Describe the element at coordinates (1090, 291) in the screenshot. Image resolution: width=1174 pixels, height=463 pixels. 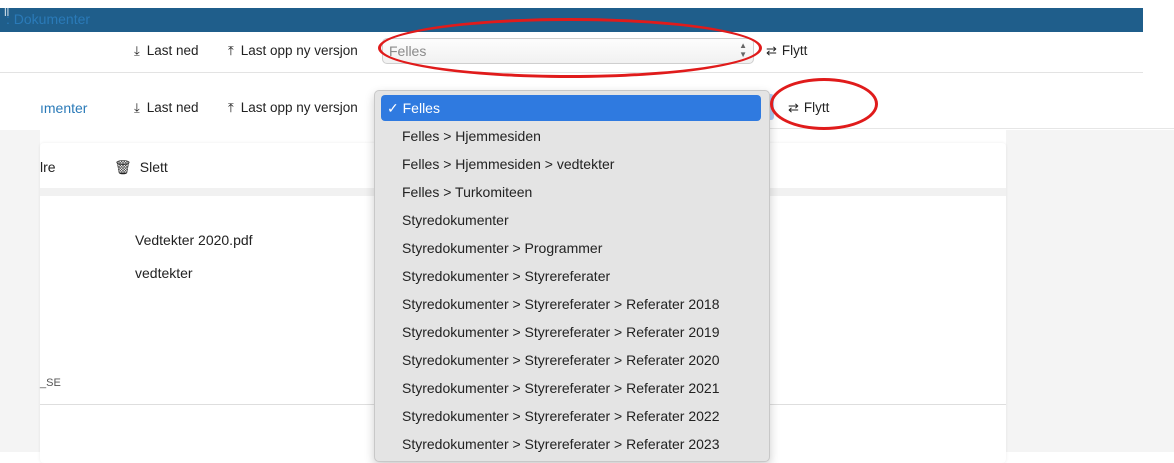
I see `right-gutter` at that location.